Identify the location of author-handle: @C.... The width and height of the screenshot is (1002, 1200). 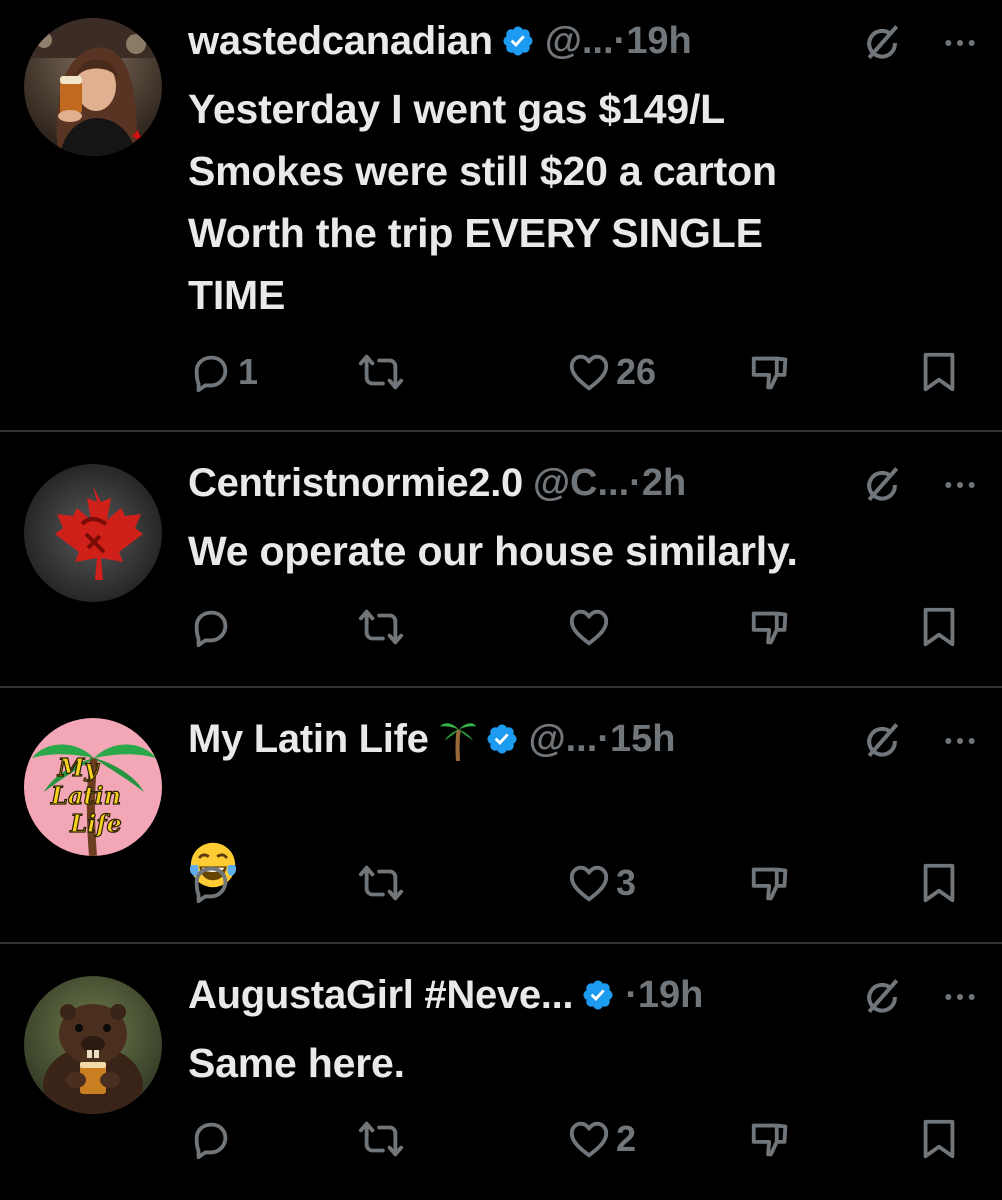
(581, 483).